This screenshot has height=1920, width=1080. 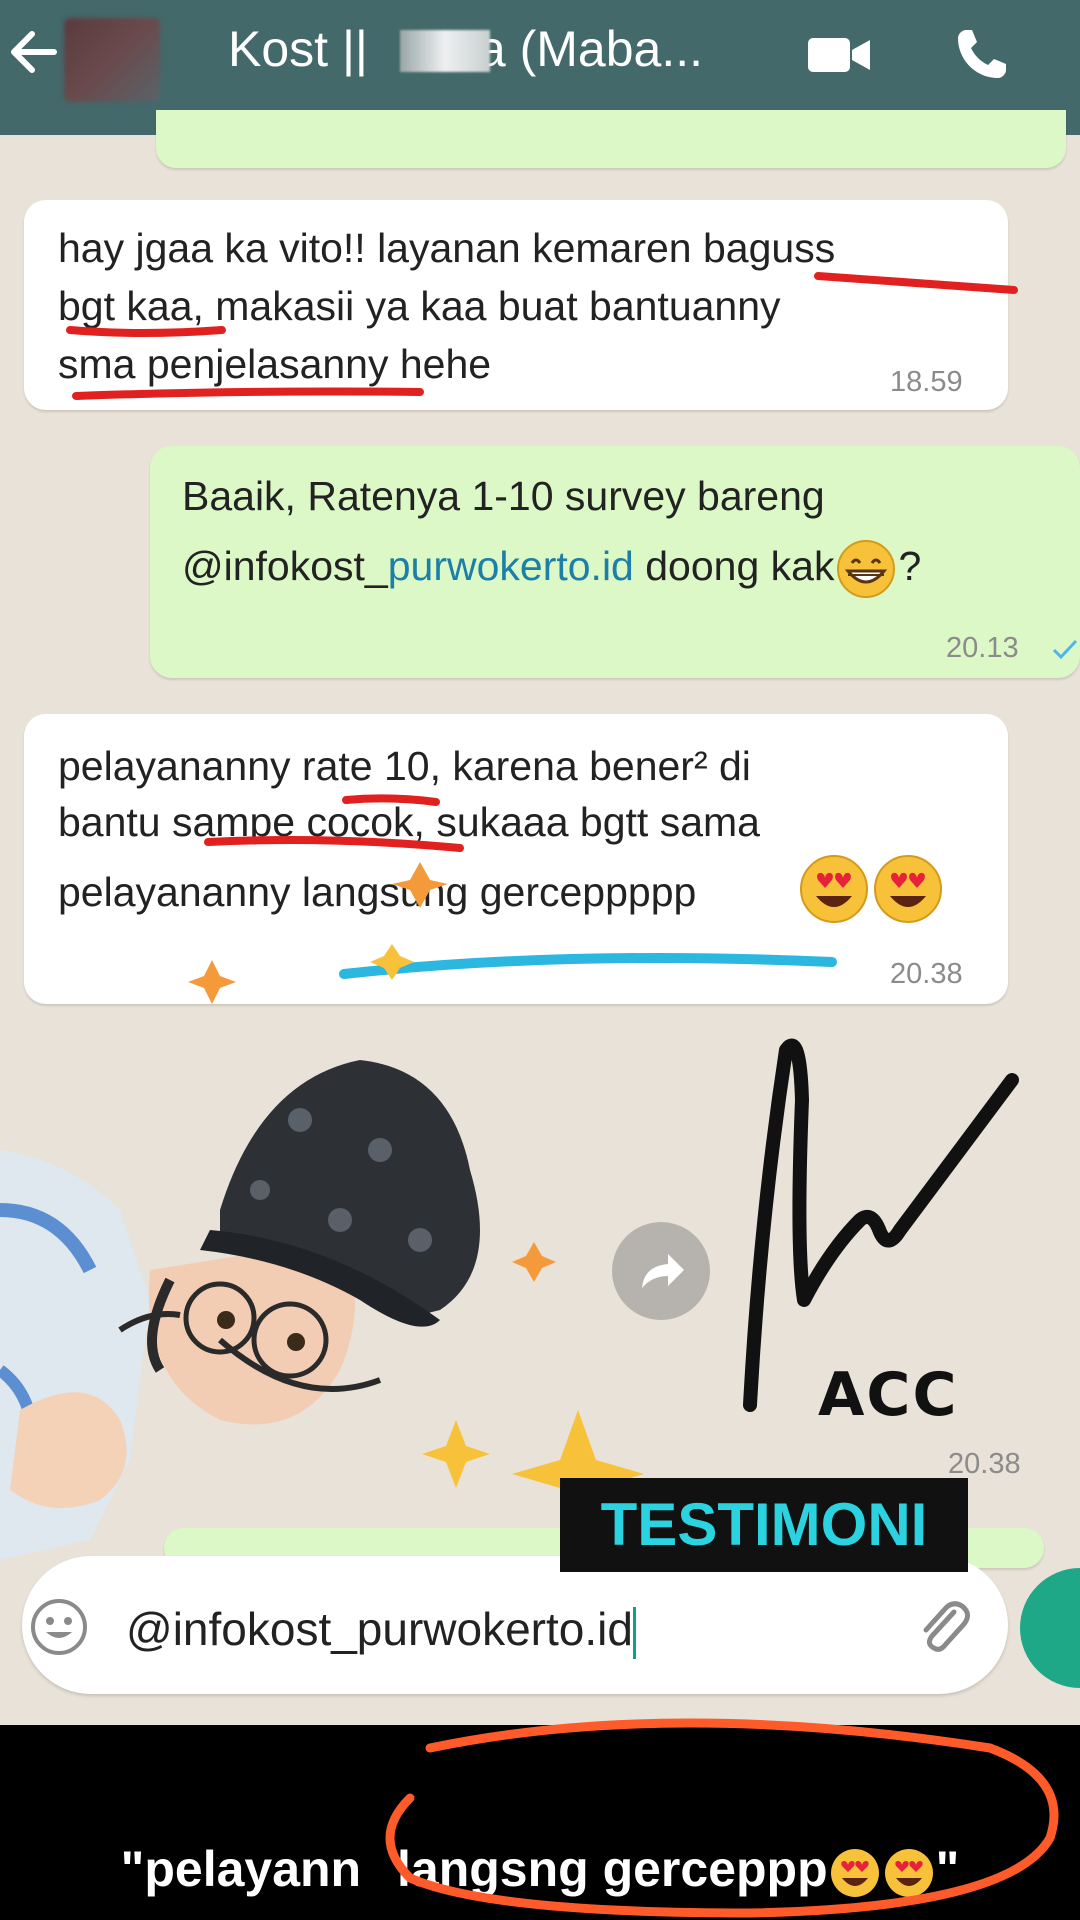 I want to click on acc-annotation: ACC, so click(x=888, y=1395).